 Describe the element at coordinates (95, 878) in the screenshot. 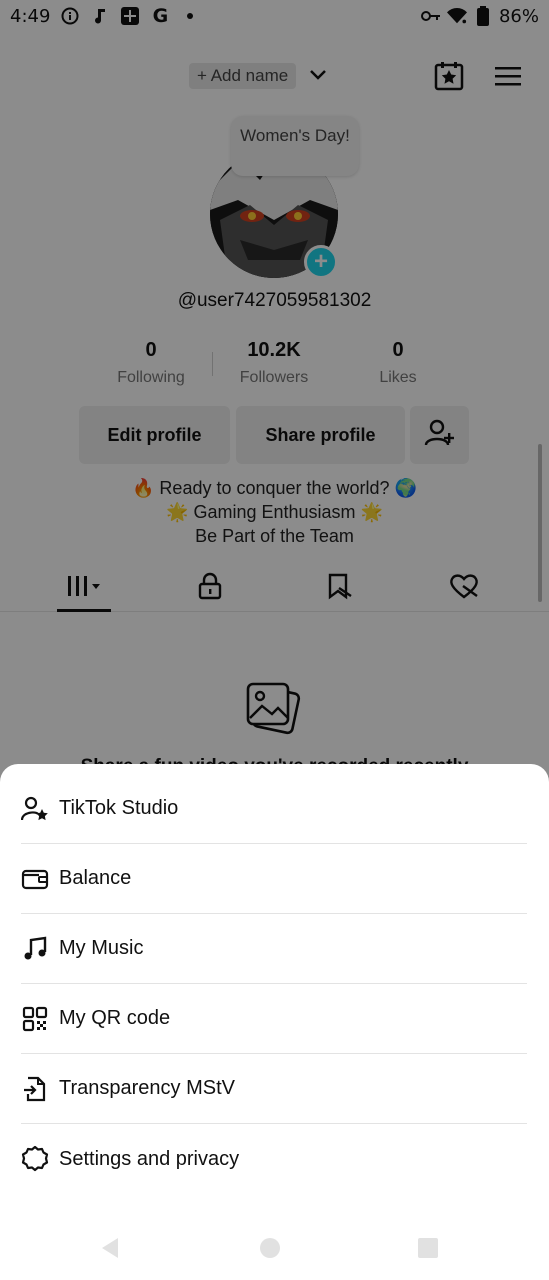

I see `menu-item-label: Balance` at that location.